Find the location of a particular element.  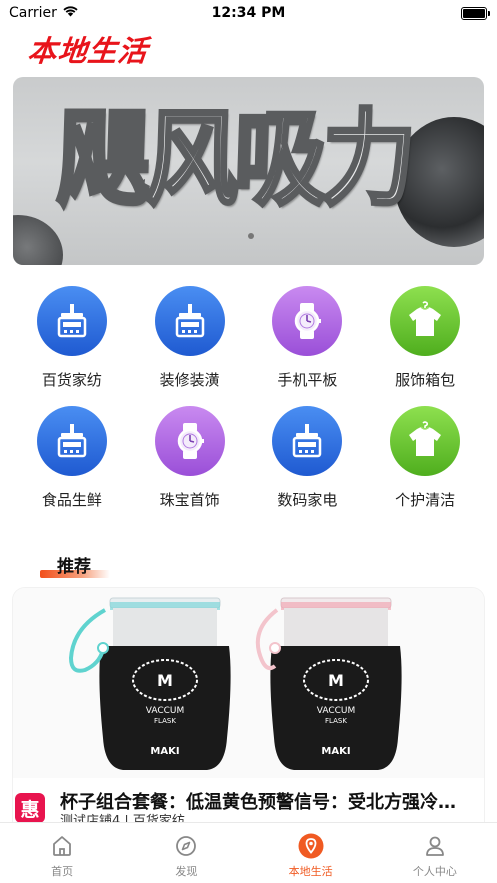

category-label: 食品生鲜 is located at coordinates (71, 500).